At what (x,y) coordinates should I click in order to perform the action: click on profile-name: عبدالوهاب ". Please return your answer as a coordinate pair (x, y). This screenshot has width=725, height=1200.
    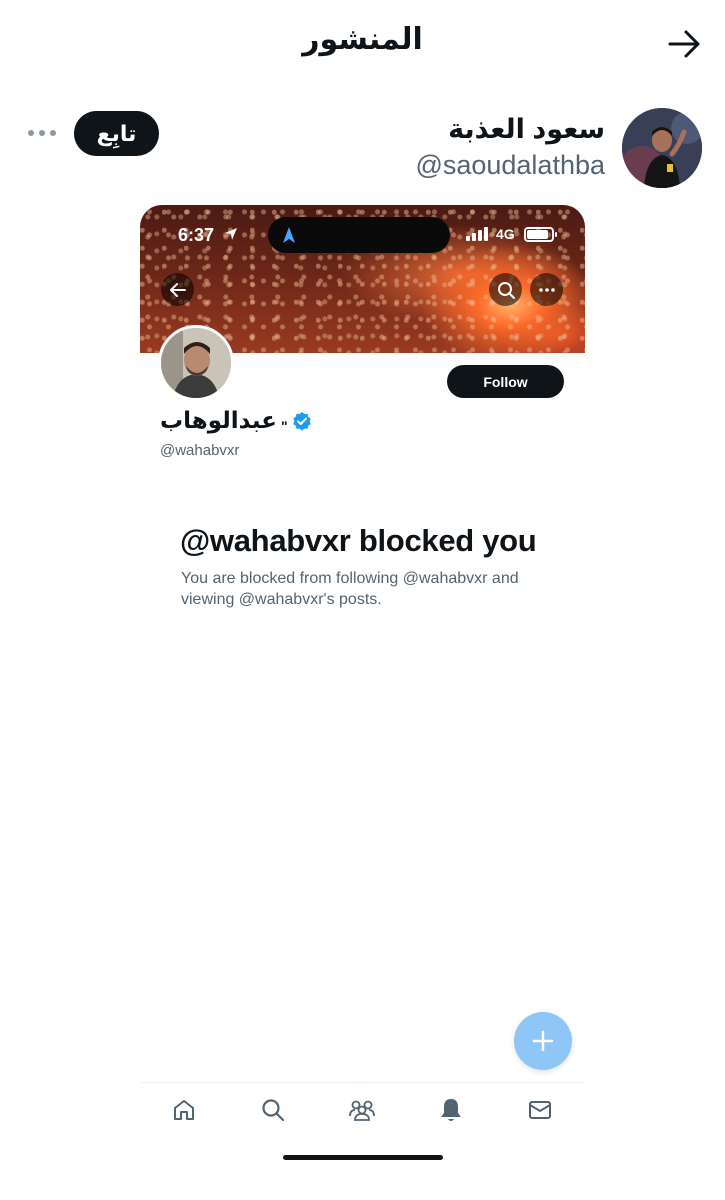
    Looking at the image, I should click on (236, 420).